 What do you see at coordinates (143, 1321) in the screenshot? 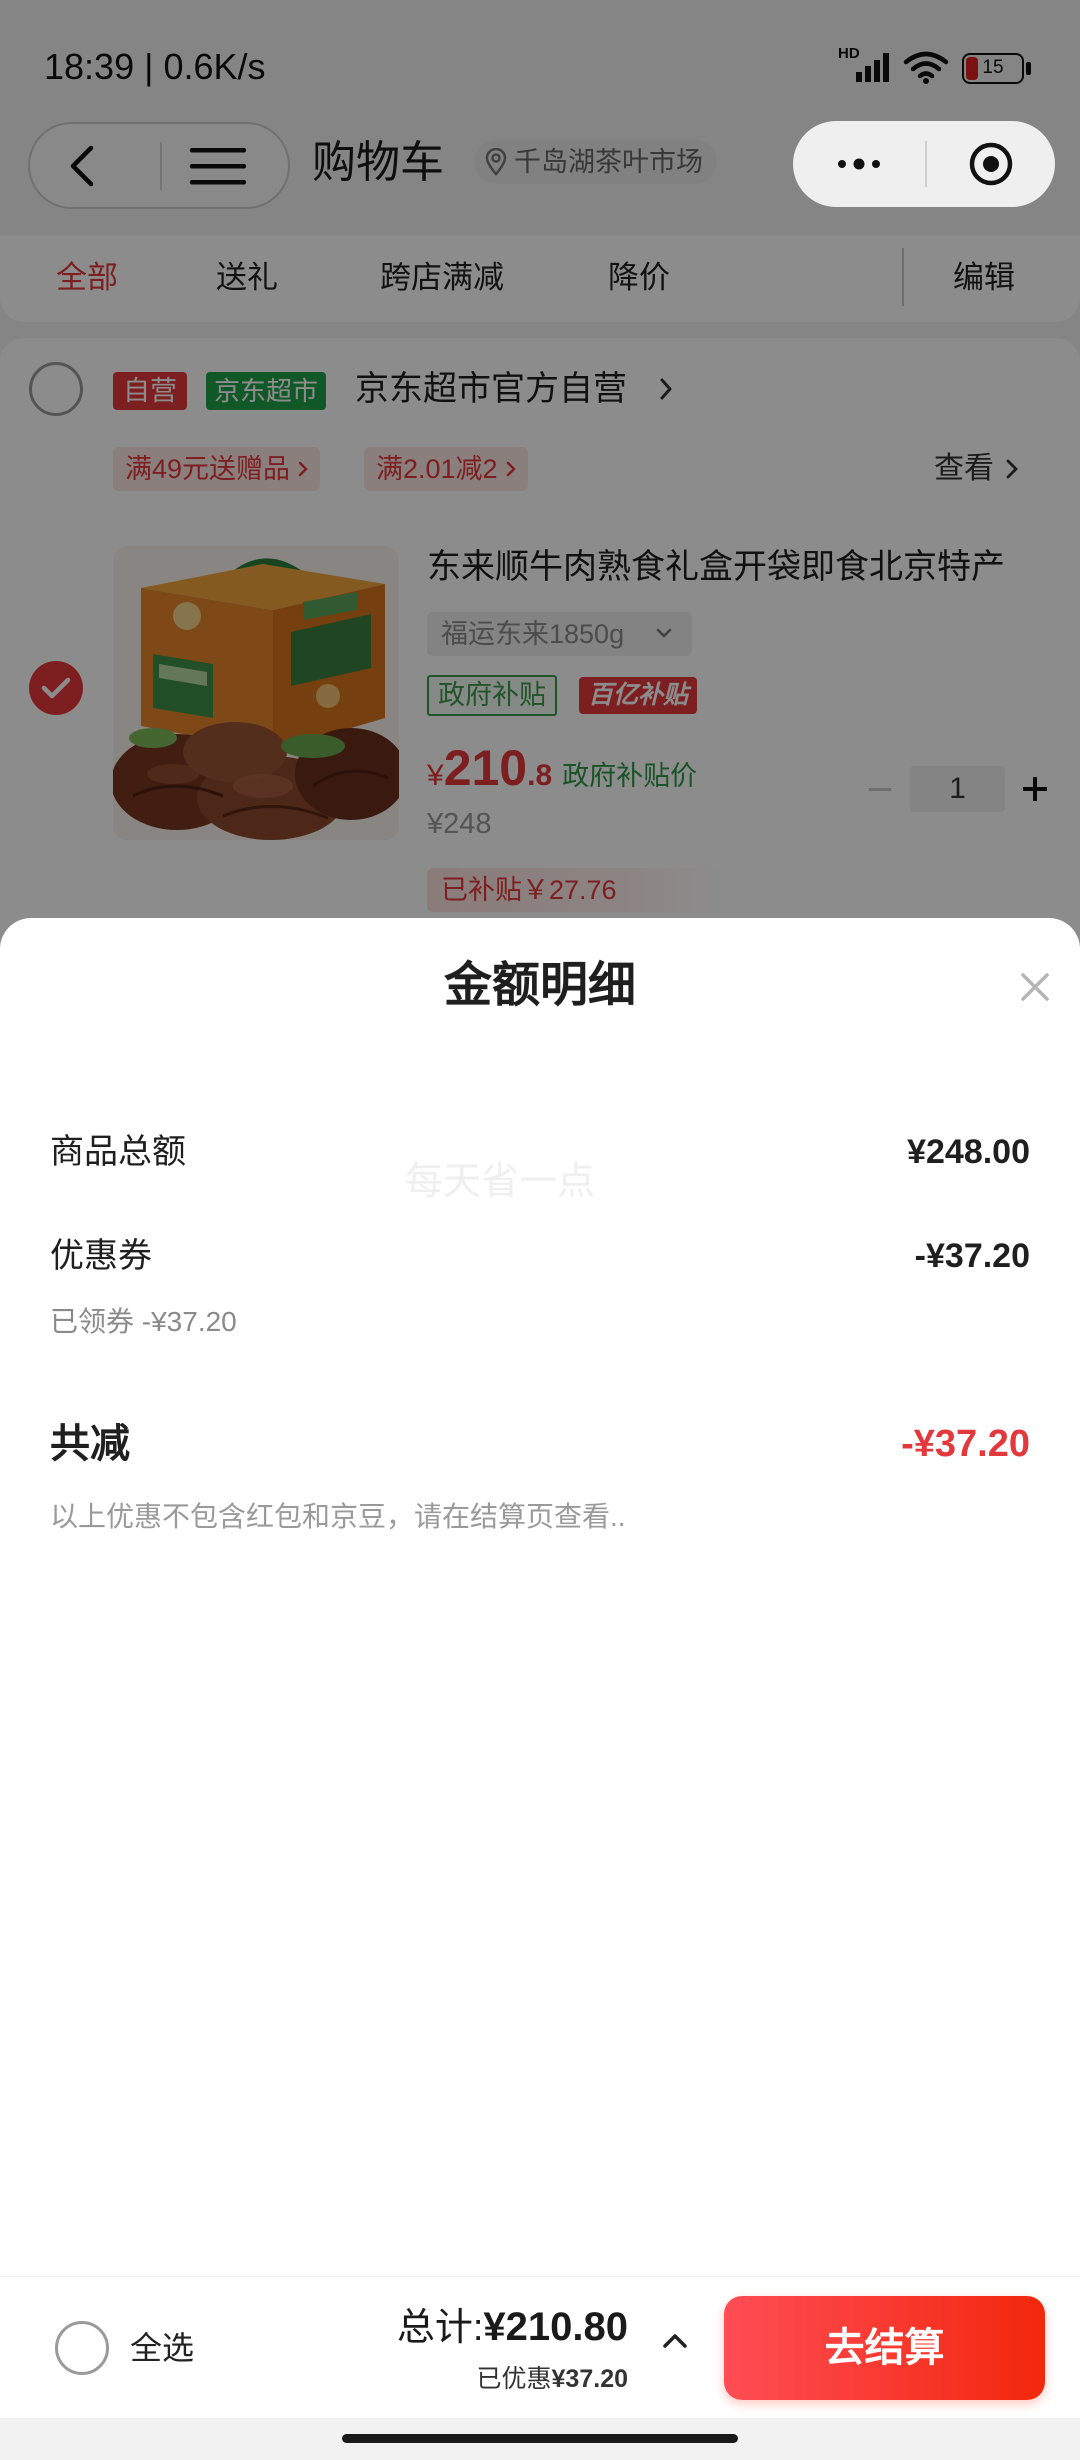
I see `coupon-detail: 已领券 -¥37.20` at bounding box center [143, 1321].